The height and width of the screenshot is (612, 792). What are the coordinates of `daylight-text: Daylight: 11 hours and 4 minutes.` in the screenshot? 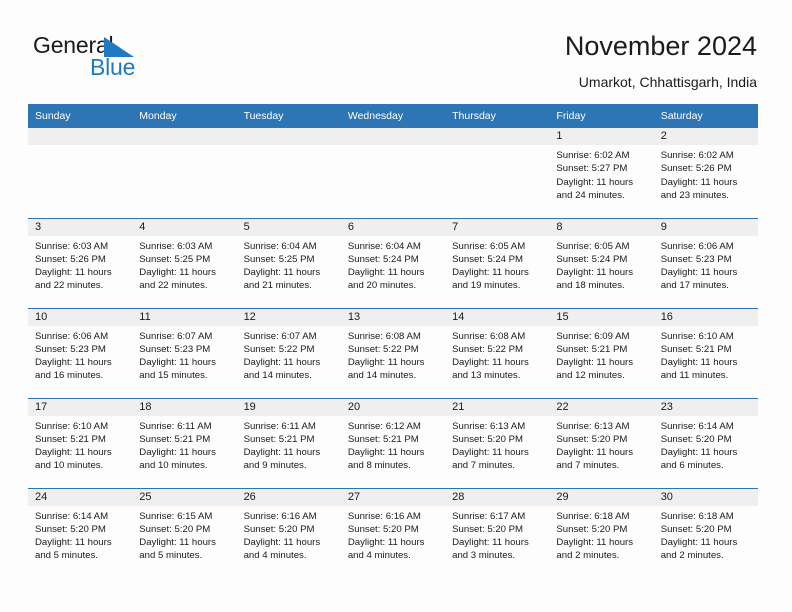 It's located at (386, 549).